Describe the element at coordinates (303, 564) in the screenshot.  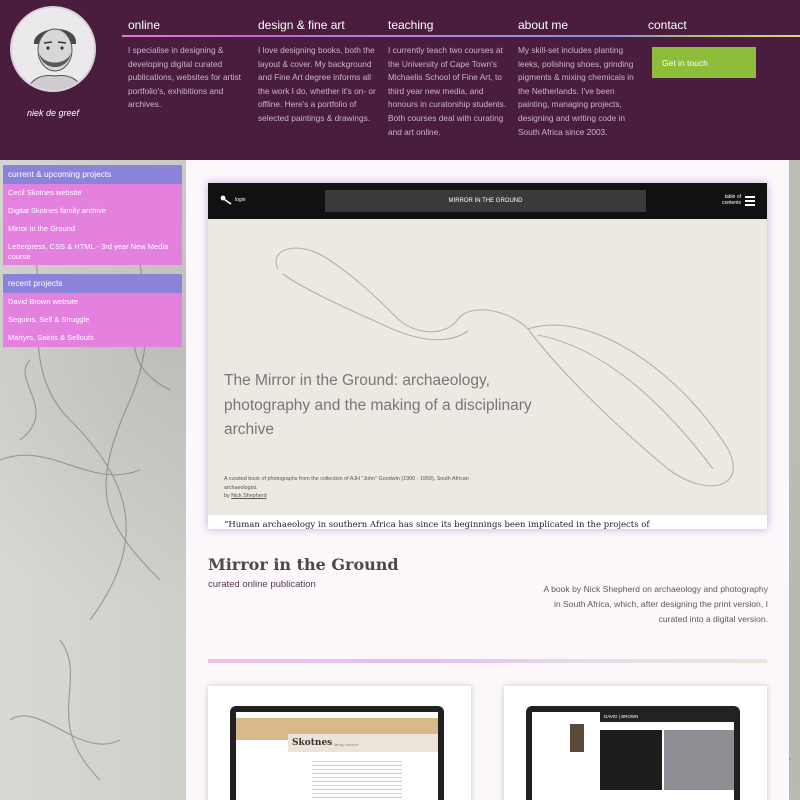
I see `project-title: Mirror in the Ground` at that location.